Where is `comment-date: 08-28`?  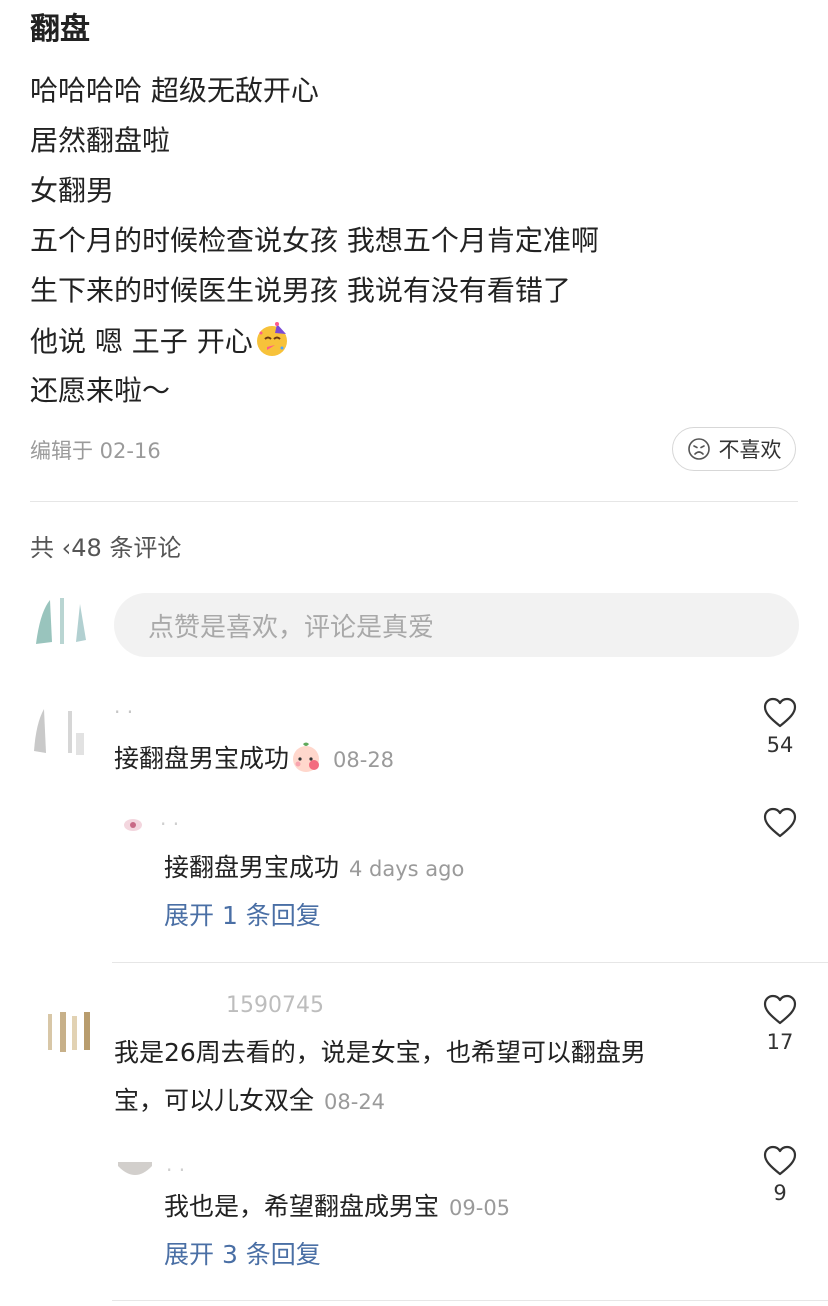 comment-date: 08-28 is located at coordinates (364, 760).